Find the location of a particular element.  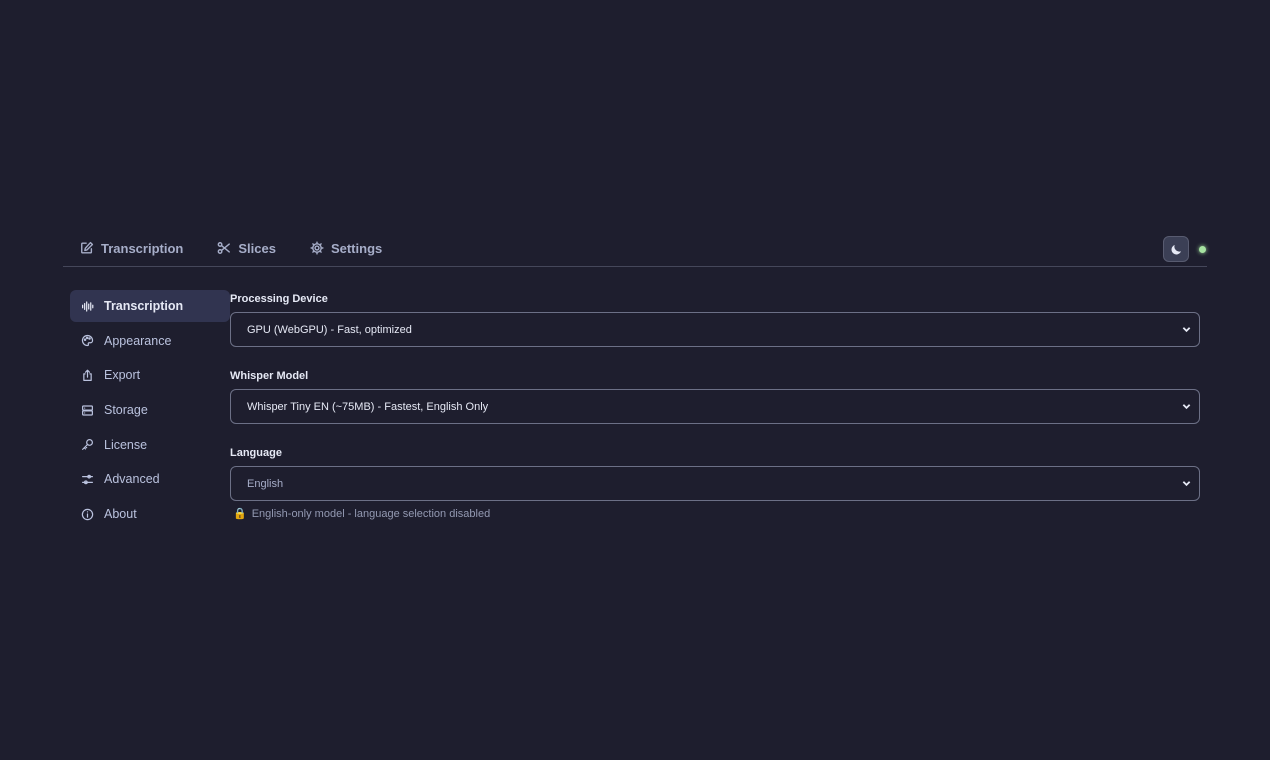

processing-device-label: Processing Device is located at coordinates (279, 299).